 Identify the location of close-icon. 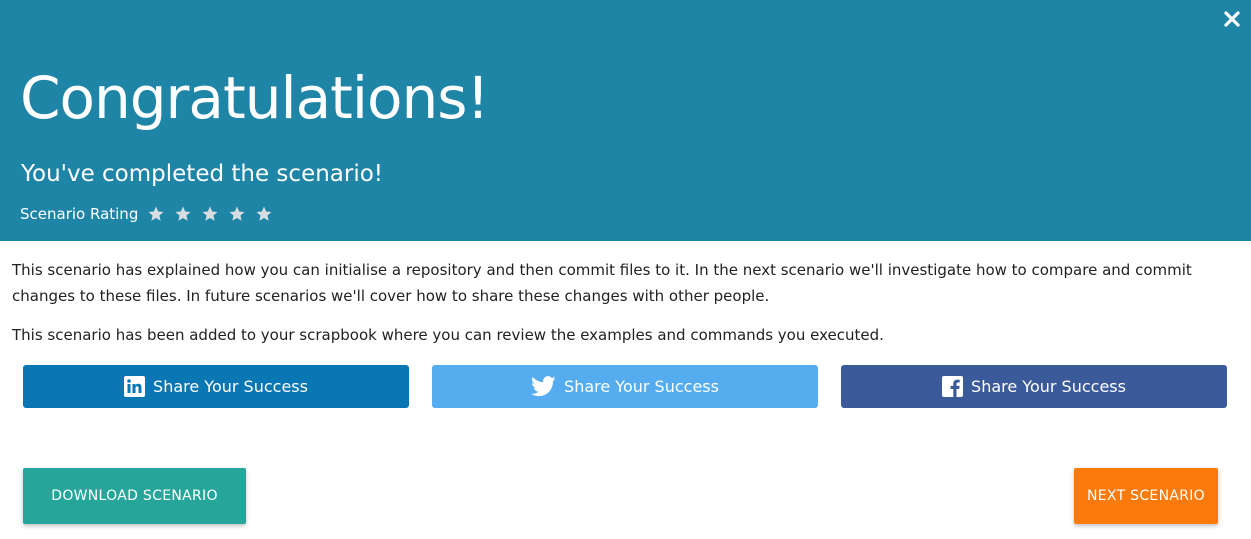
(1232, 19).